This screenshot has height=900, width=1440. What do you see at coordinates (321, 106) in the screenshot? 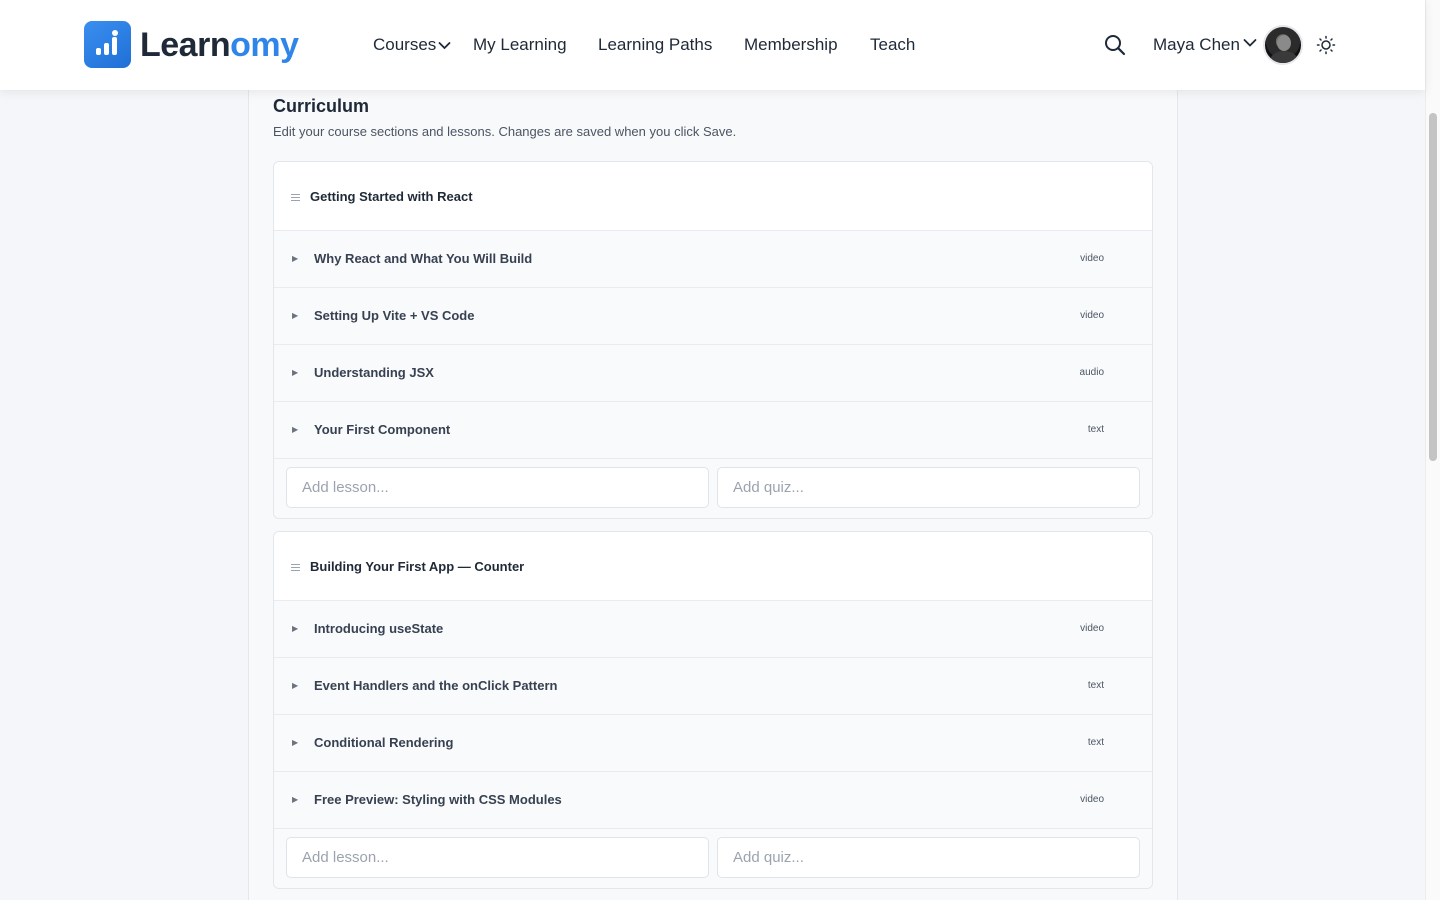
I see `page-title: Curriculum` at bounding box center [321, 106].